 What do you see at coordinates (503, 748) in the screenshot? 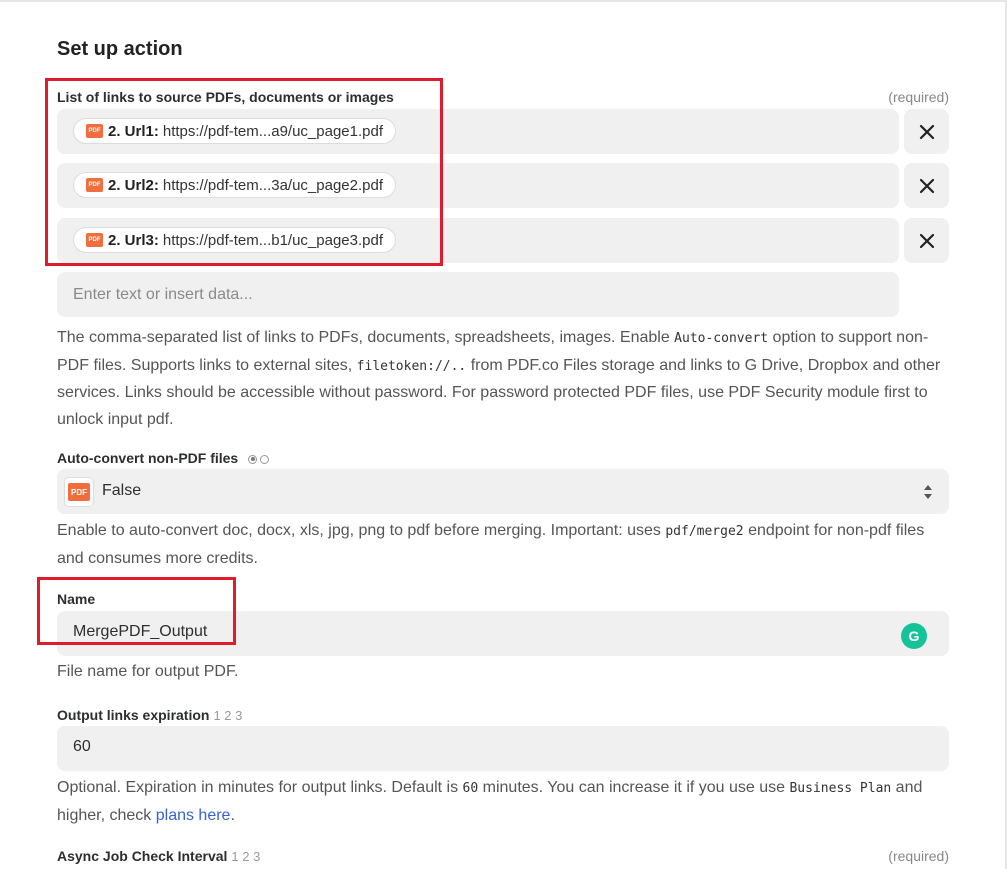
I see `expiration-input: 60` at bounding box center [503, 748].